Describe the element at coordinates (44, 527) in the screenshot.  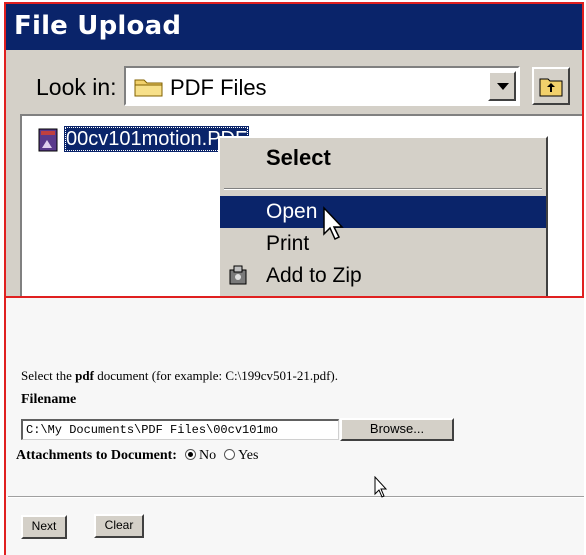
I see `next-button: Next` at that location.